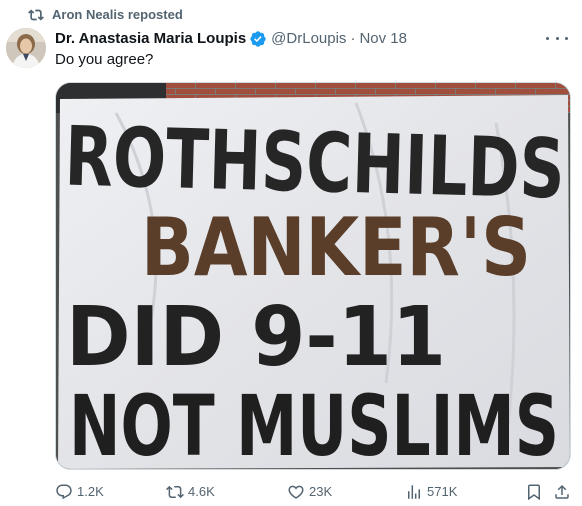 The width and height of the screenshot is (582, 506). I want to click on tweet-actions-bar: 1.2K 4.6K 23K 571K, so click(313, 492).